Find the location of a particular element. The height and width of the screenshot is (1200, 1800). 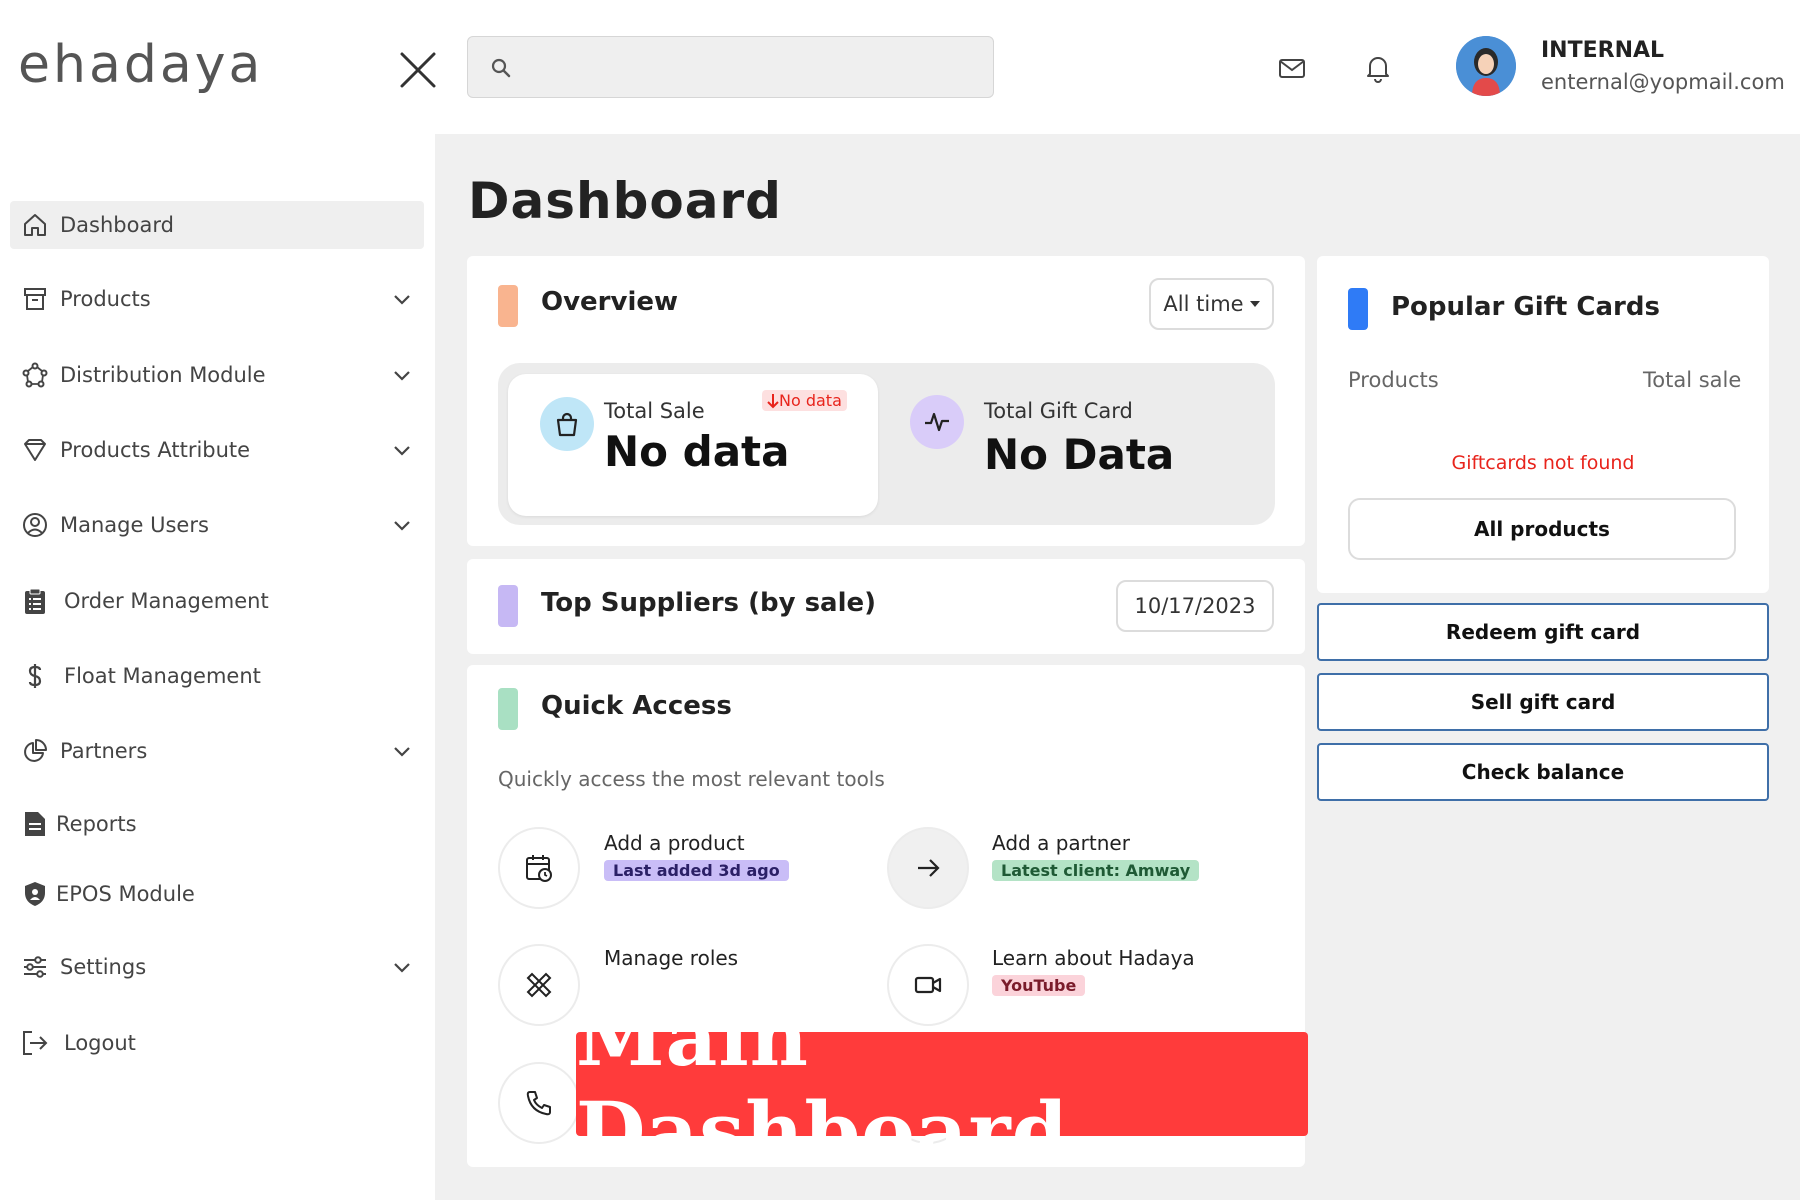

banner-text: Main Dashboard is located at coordinates (822, 1084).